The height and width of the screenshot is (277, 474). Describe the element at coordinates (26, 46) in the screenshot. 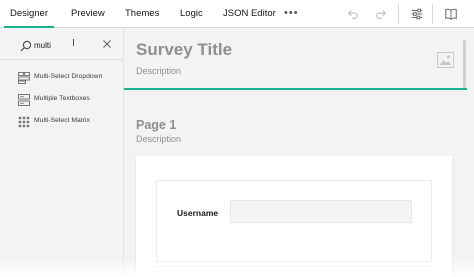

I see `search-icon` at that location.